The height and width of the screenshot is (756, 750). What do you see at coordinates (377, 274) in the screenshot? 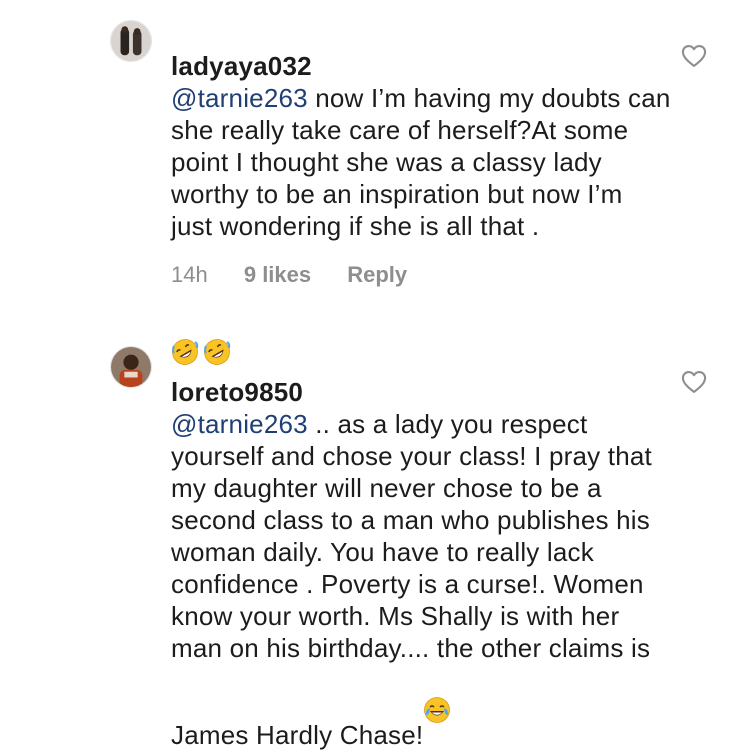
I see `reply-button: Reply` at bounding box center [377, 274].